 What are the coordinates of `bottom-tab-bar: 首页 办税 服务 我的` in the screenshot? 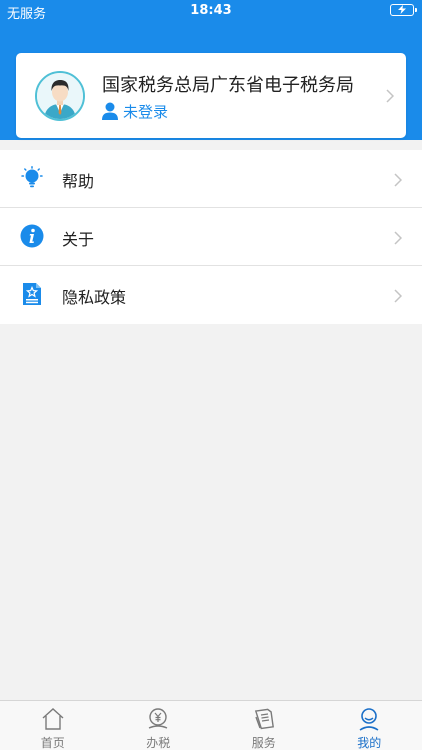 It's located at (211, 725).